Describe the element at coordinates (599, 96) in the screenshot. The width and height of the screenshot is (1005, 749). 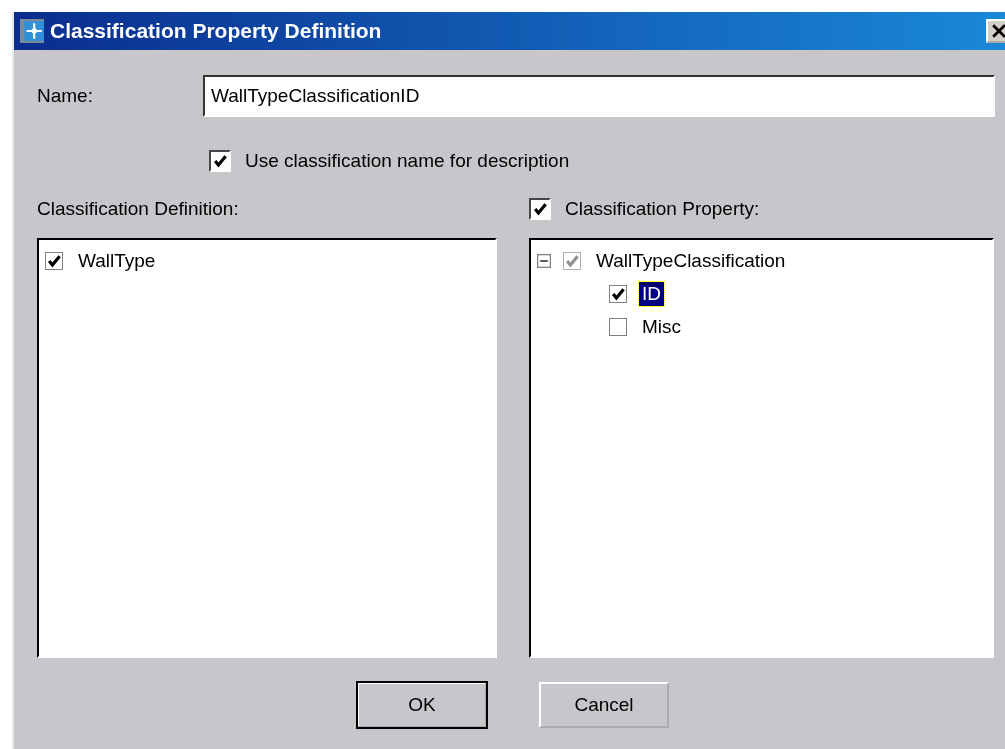
I see `name-field: WallTypeClassificationID` at that location.